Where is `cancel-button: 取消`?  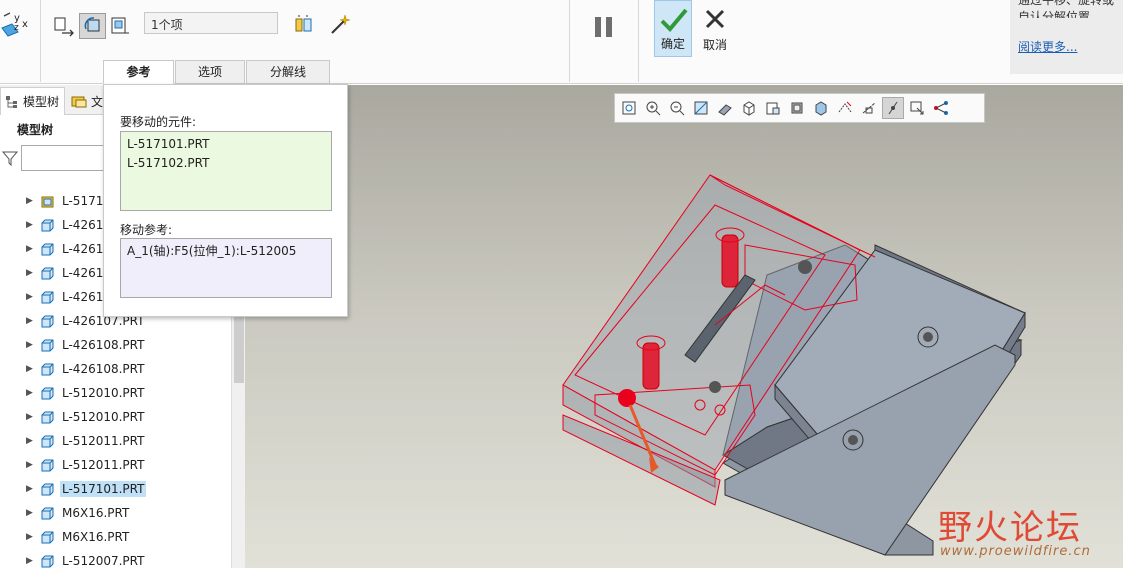
cancel-button: 取消 is located at coordinates (715, 28).